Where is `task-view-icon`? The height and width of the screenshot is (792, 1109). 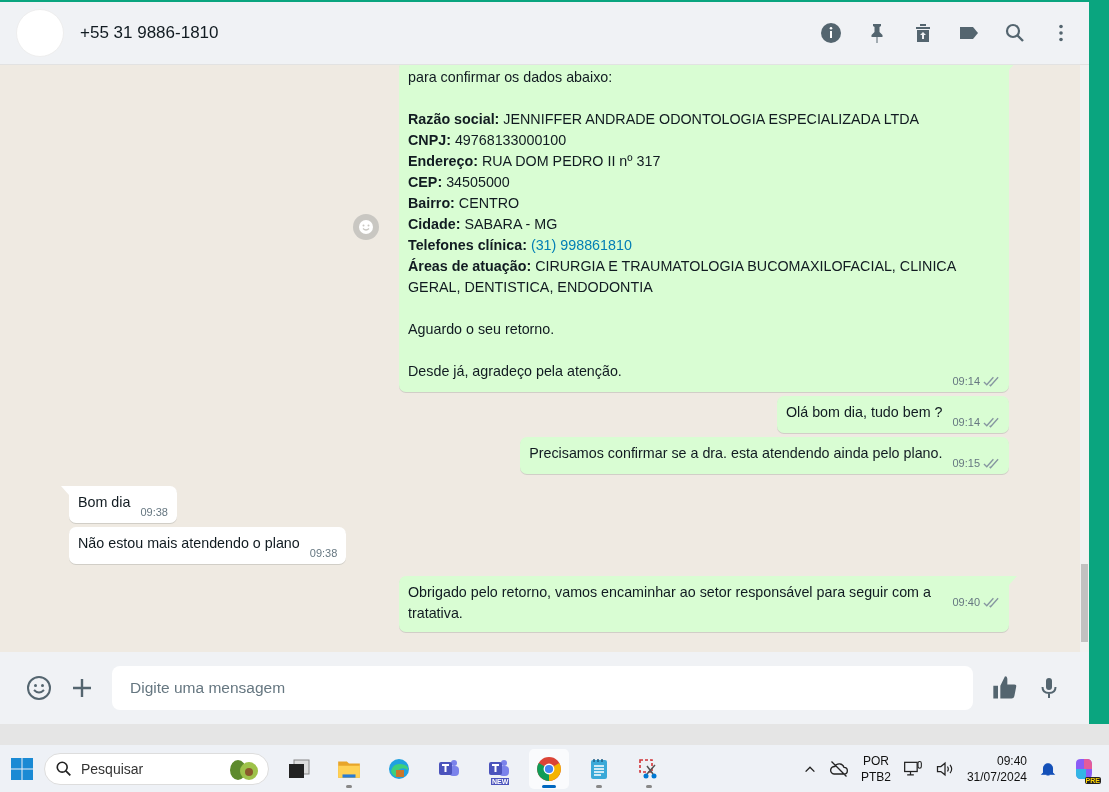 task-view-icon is located at coordinates (299, 768).